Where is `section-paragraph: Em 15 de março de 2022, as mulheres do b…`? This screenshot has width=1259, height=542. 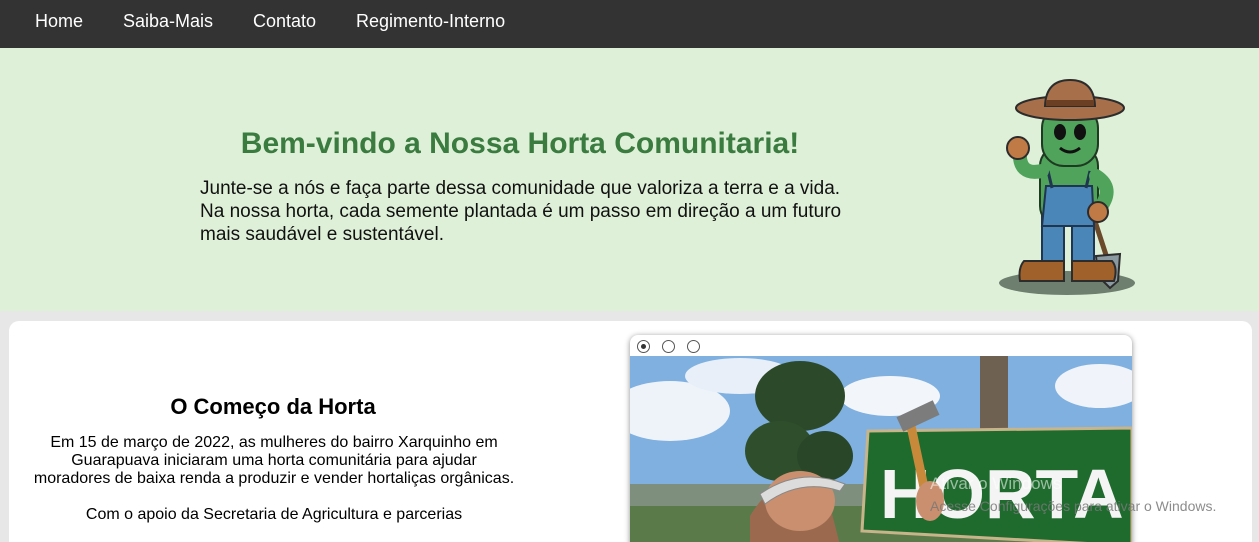 section-paragraph: Em 15 de março de 2022, as mulheres do b… is located at coordinates (274, 460).